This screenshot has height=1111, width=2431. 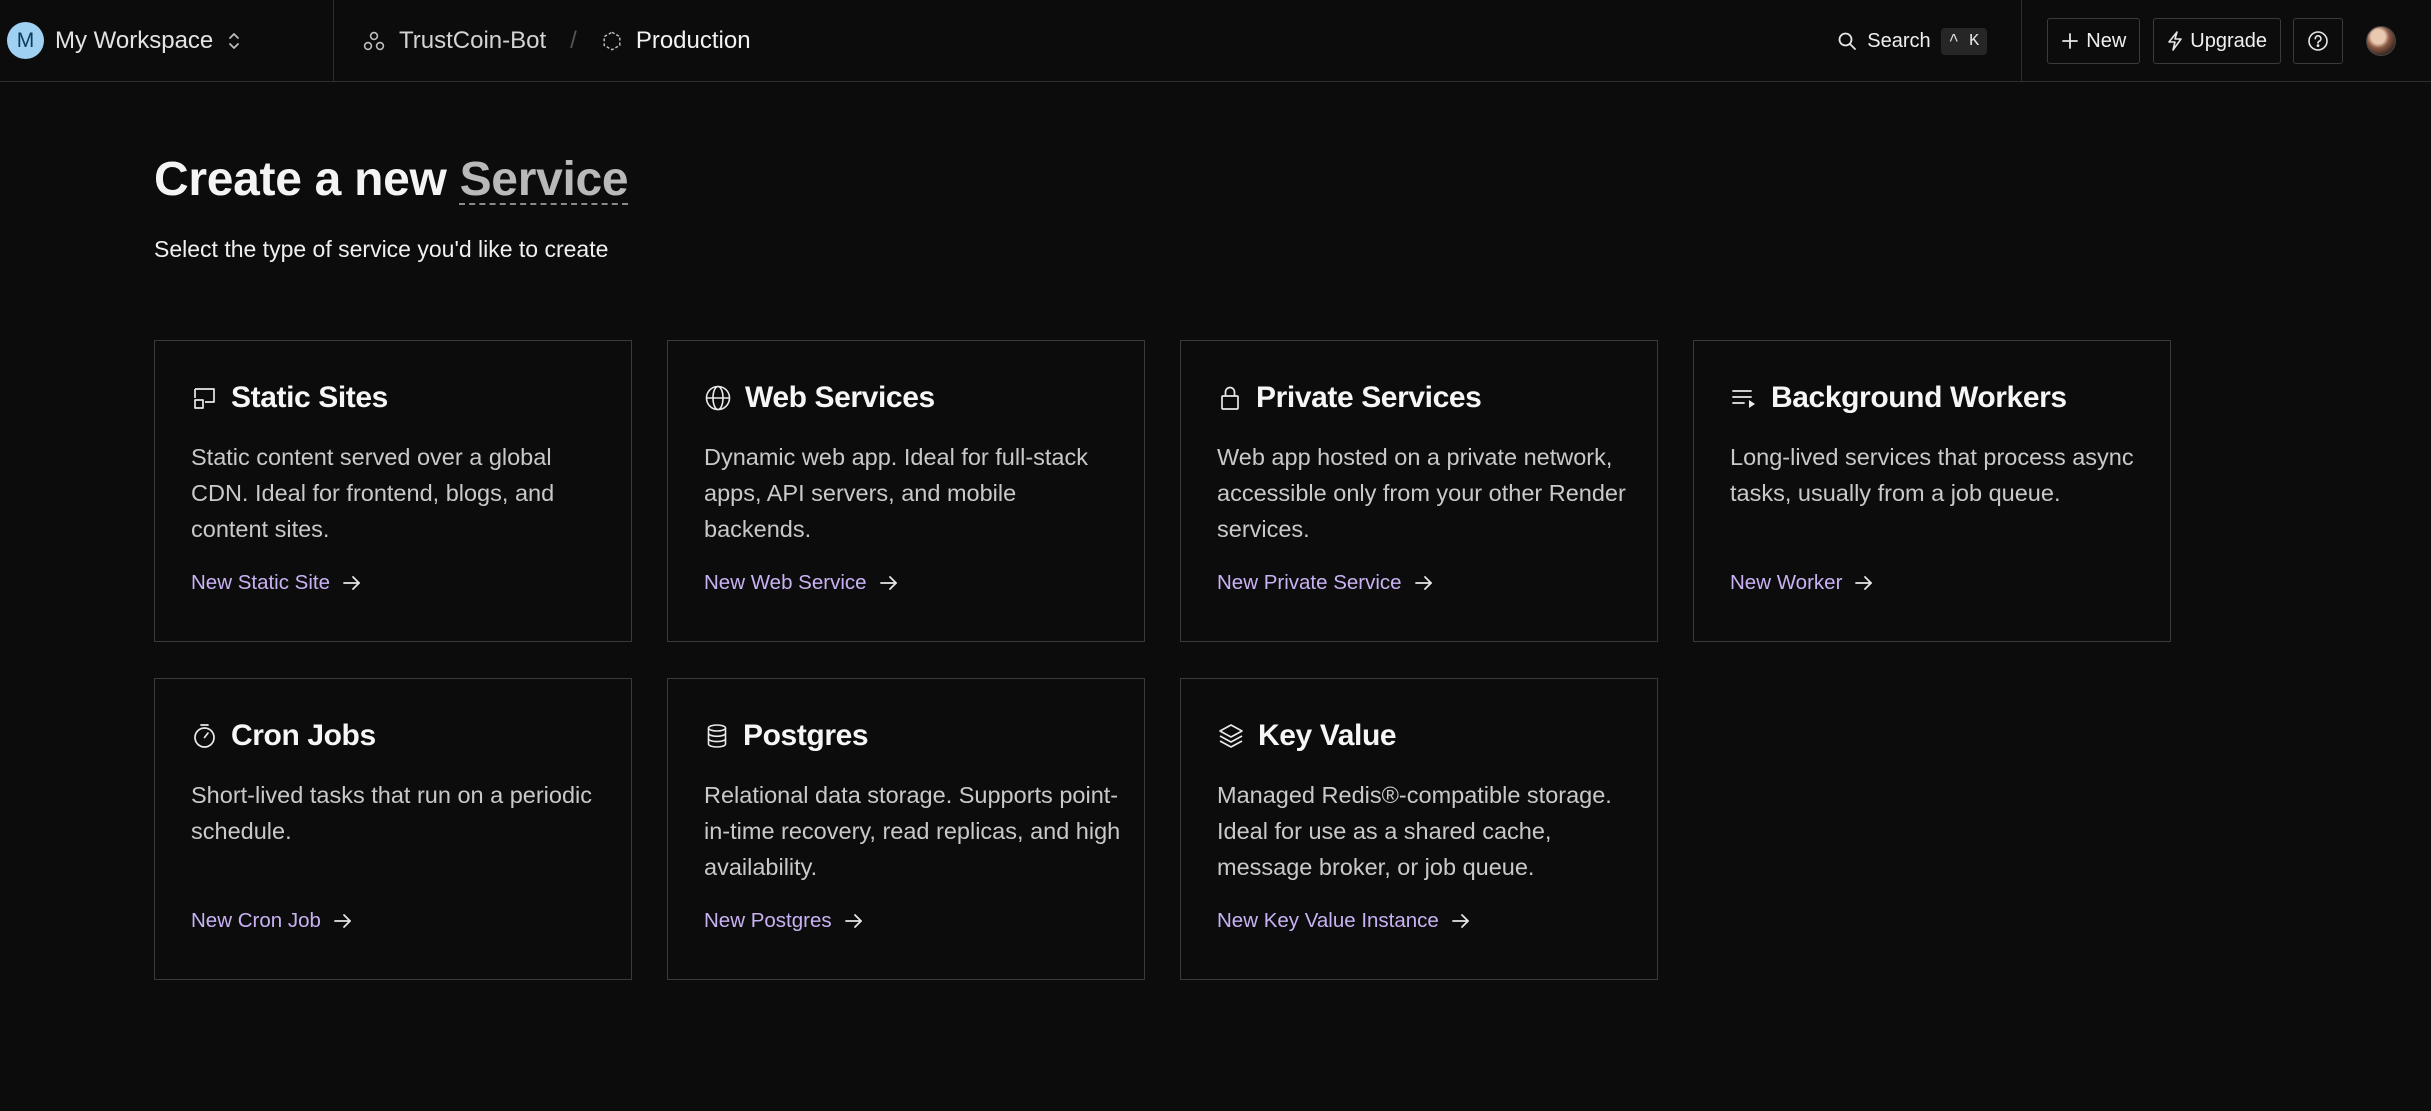 What do you see at coordinates (256, 920) in the screenshot?
I see `card-link-text: New Cron Job` at bounding box center [256, 920].